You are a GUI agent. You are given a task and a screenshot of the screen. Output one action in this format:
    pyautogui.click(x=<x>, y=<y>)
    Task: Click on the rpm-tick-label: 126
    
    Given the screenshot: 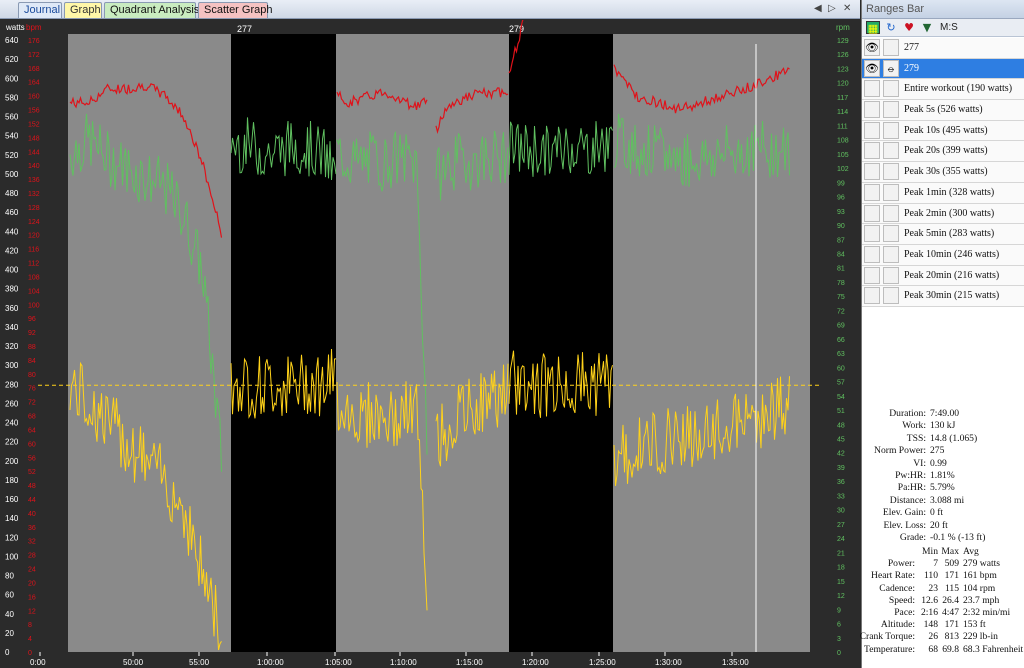 What is the action you would take?
    pyautogui.click(x=843, y=55)
    